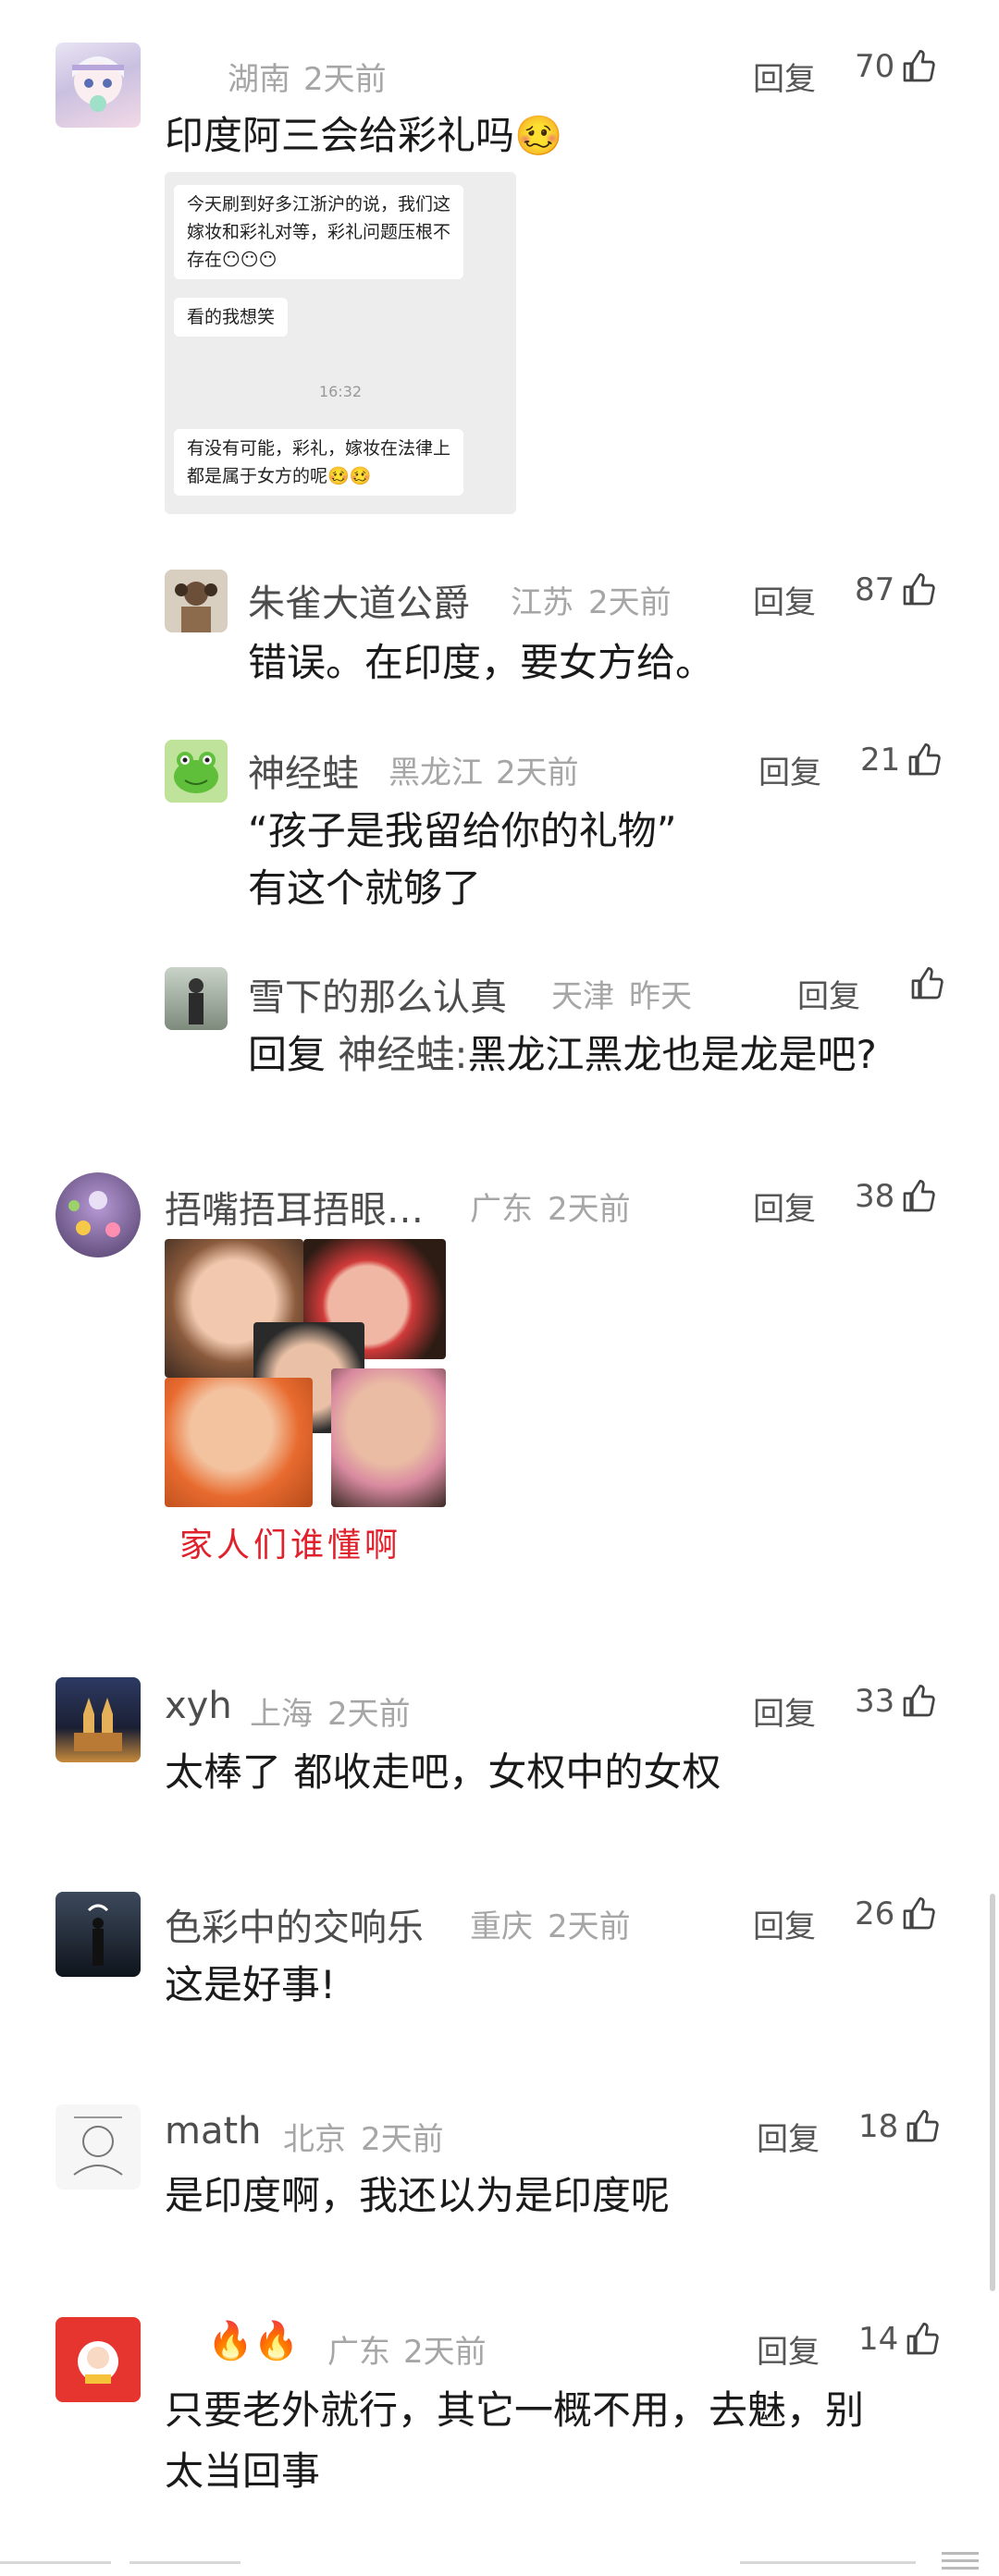  I want to click on comment-region: 江苏, so click(543, 602).